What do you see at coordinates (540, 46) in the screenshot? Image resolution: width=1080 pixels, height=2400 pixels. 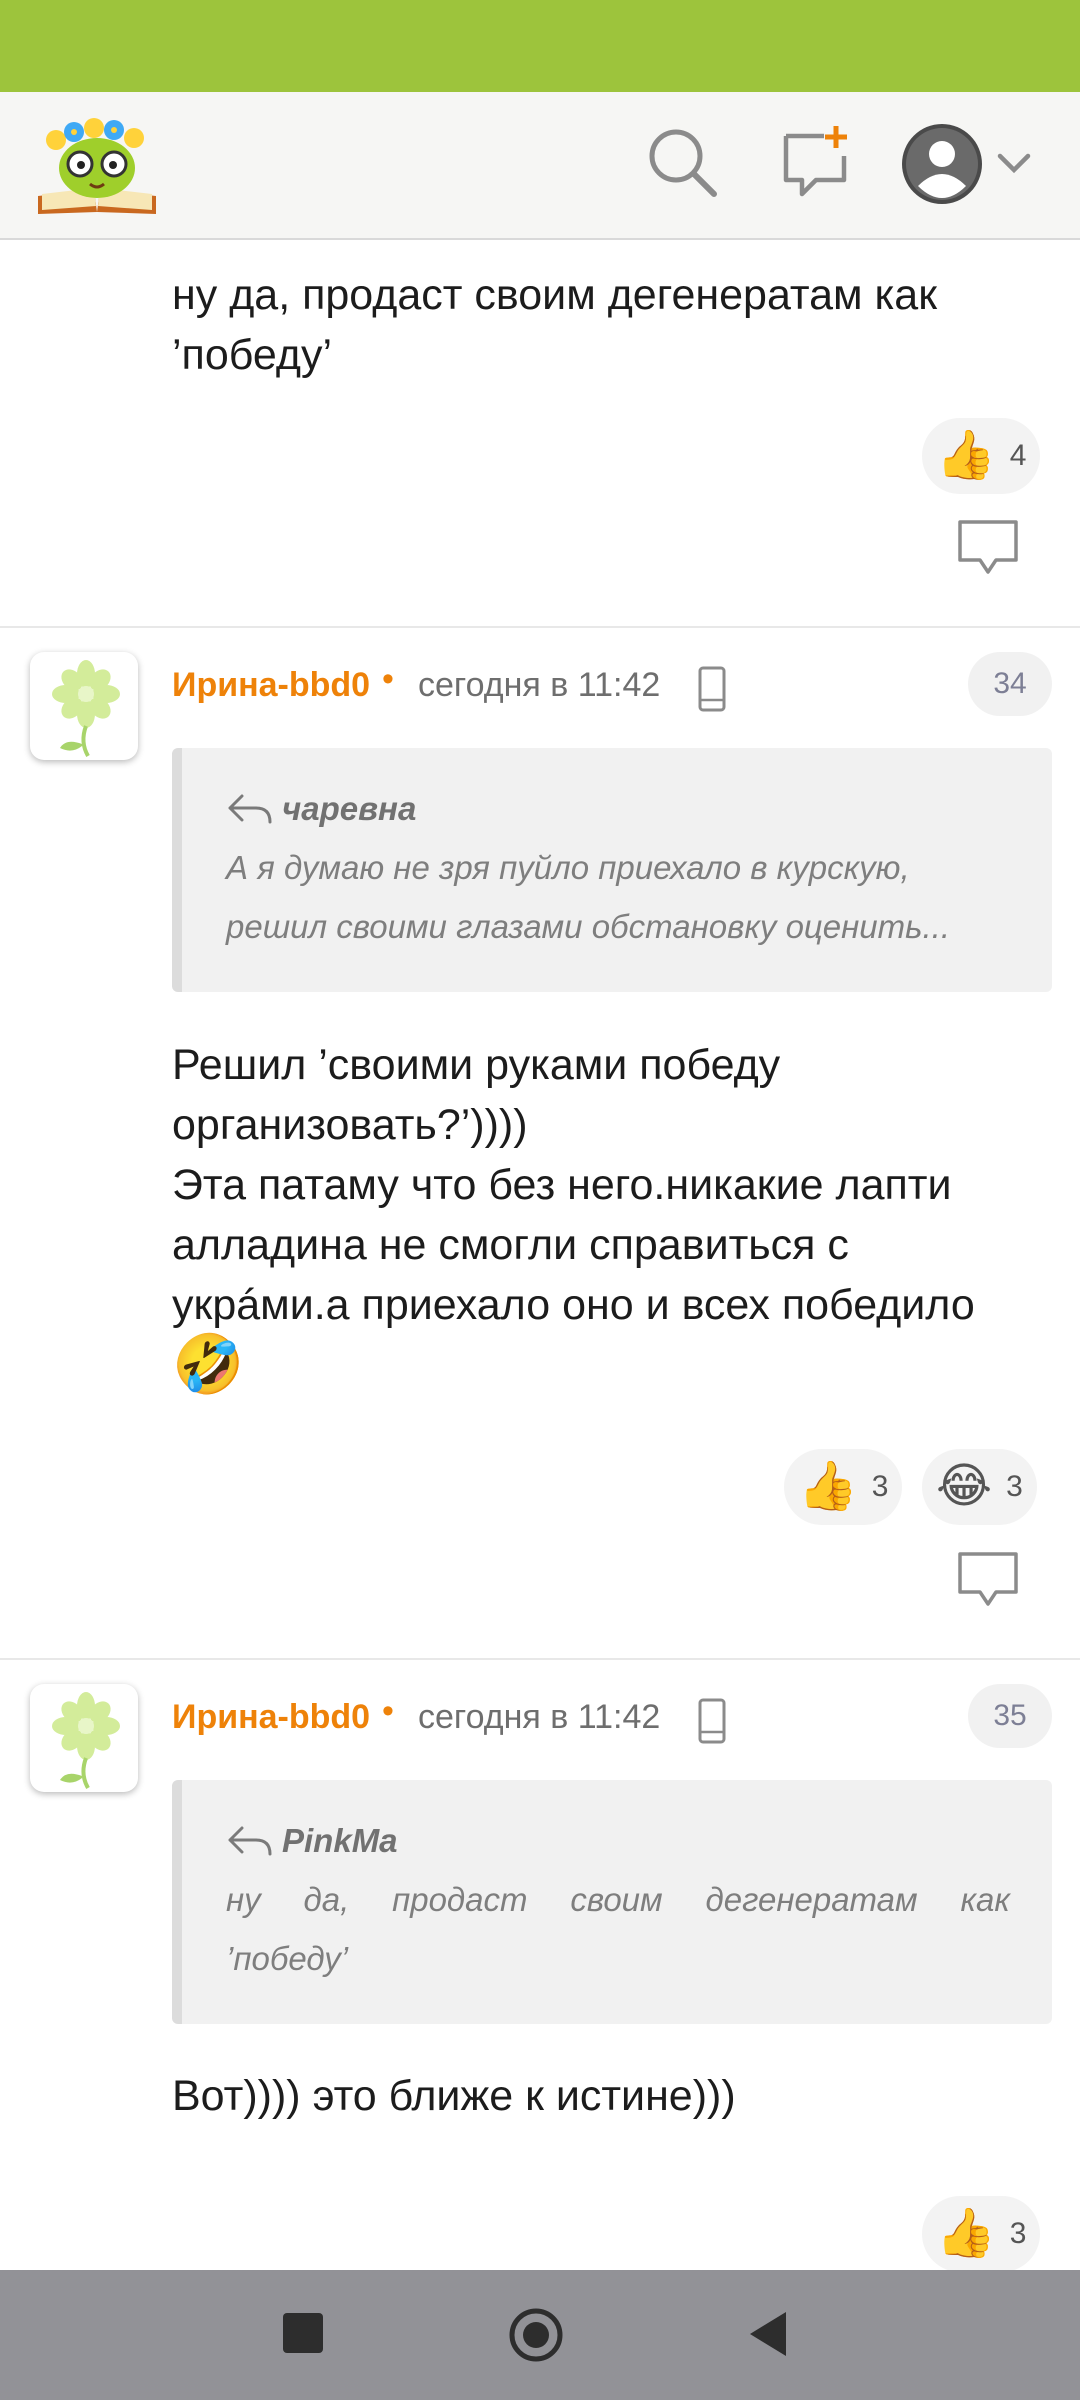 I see `status-bar` at bounding box center [540, 46].